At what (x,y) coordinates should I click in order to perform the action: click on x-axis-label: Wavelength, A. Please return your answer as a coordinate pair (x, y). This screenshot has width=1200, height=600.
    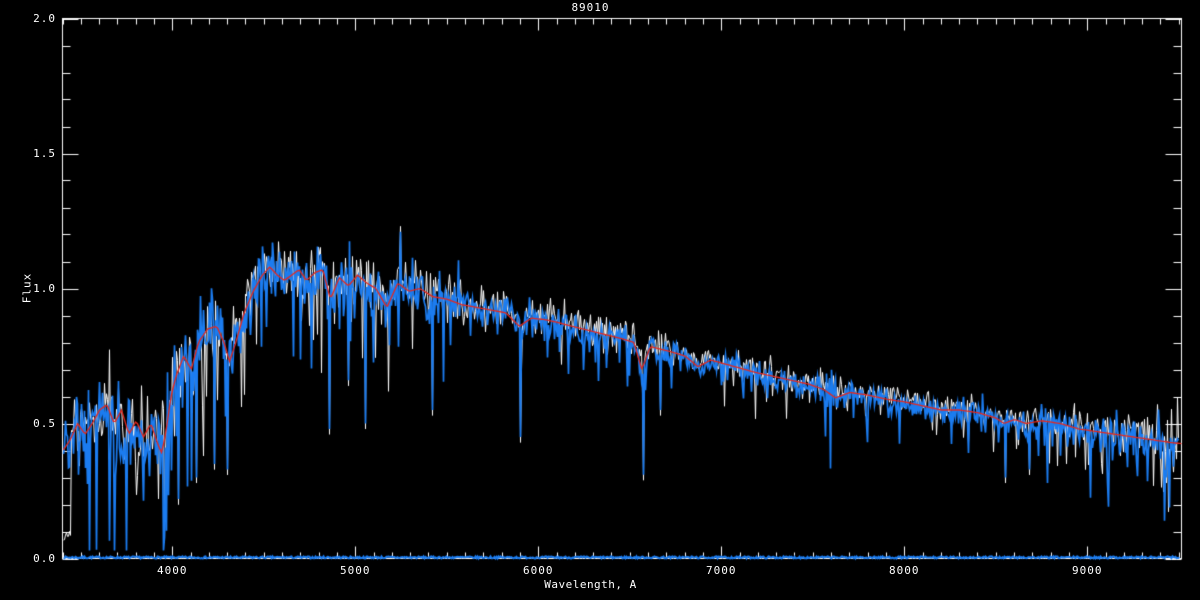
    Looking at the image, I should click on (590, 584).